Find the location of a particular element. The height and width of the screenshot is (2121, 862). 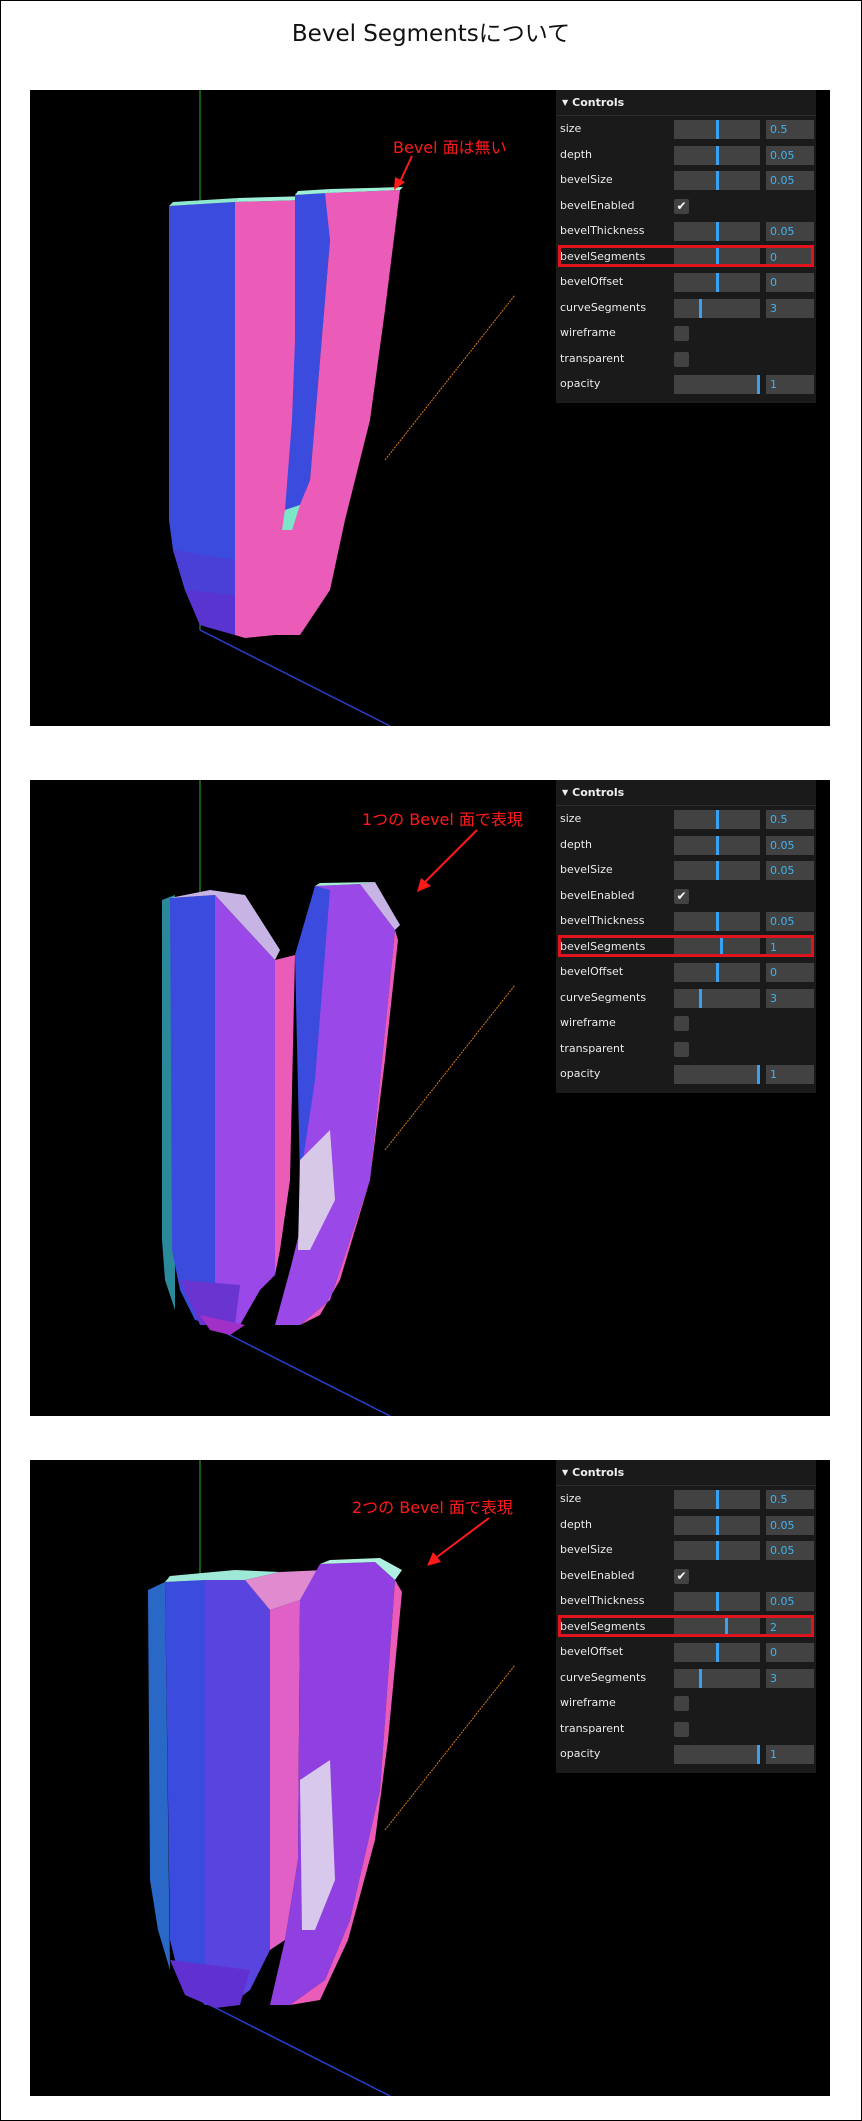

controls-title: Controls is located at coordinates (598, 102).